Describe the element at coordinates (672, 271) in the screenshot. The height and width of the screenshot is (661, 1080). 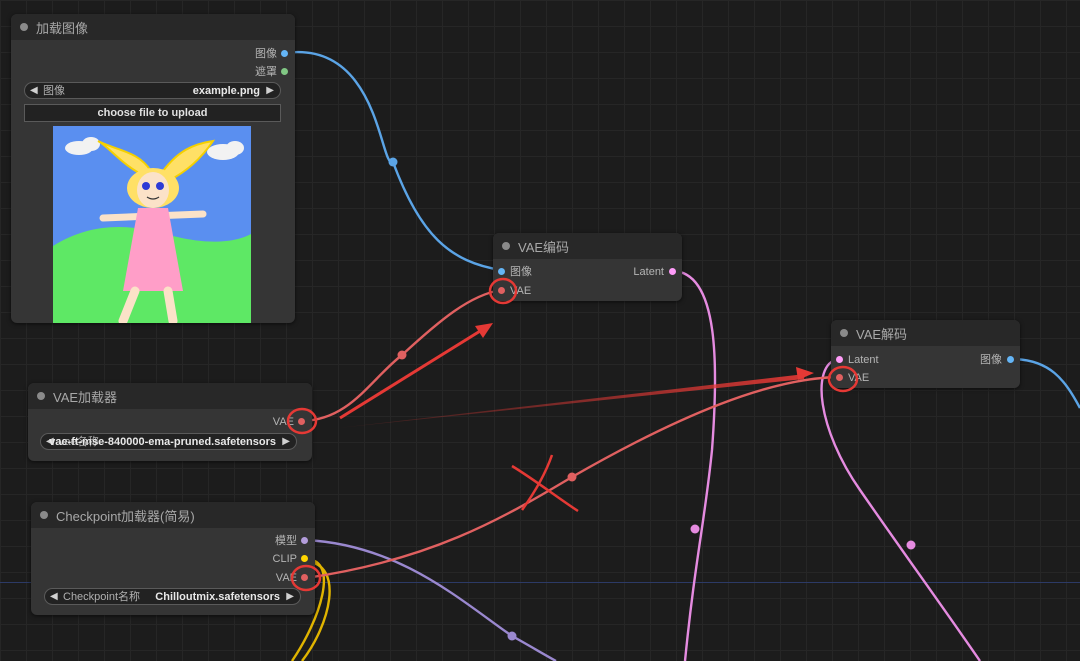
I see `output-slot-latent` at that location.